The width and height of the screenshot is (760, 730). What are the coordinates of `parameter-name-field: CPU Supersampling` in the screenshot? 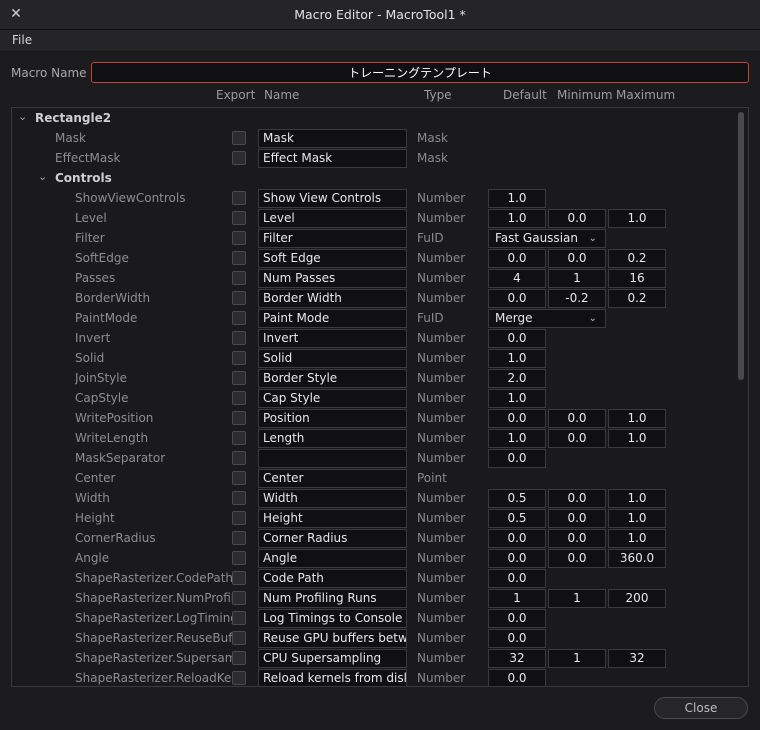 It's located at (332, 658).